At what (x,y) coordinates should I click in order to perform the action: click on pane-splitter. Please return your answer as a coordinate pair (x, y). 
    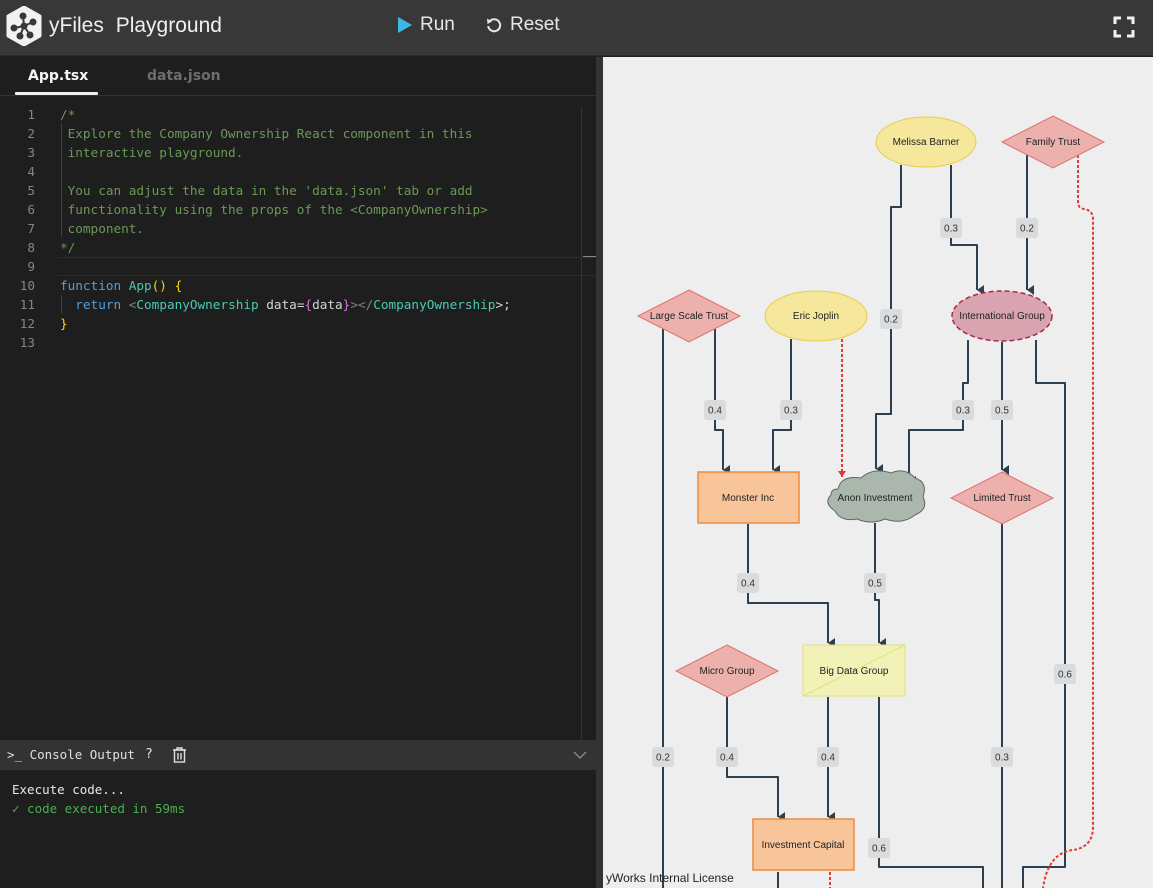
    Looking at the image, I should click on (599, 472).